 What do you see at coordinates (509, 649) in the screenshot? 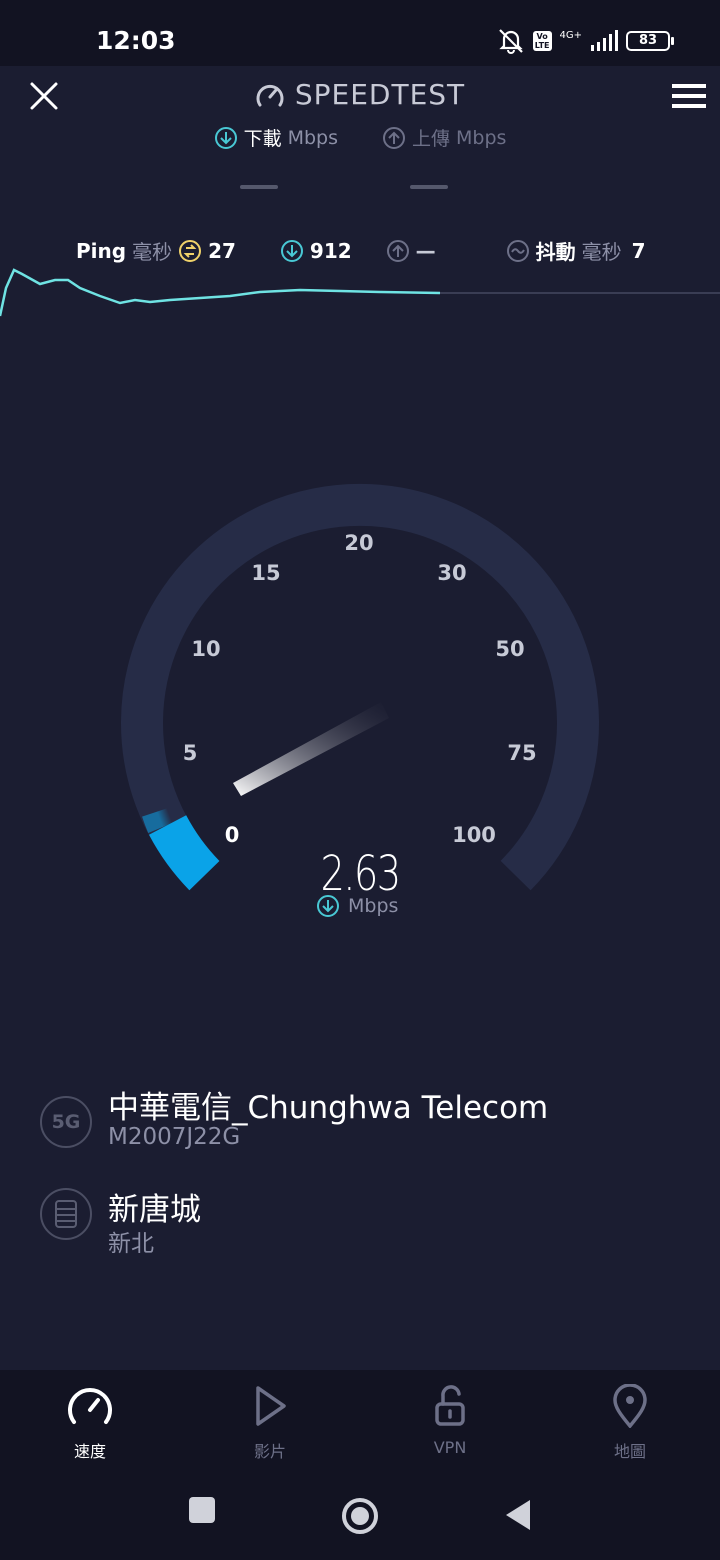
I see `gauge-scale-label: 50` at bounding box center [509, 649].